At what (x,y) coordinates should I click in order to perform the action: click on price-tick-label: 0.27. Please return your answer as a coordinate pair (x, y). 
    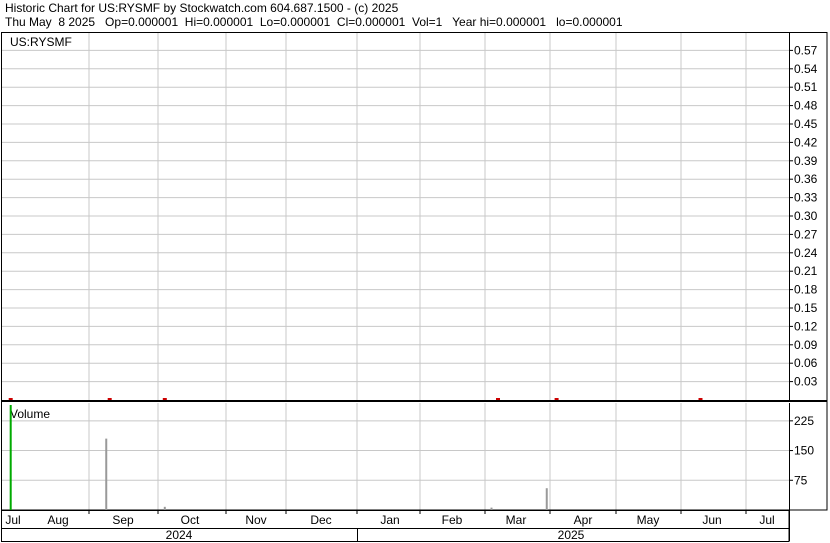
    Looking at the image, I should click on (806, 234).